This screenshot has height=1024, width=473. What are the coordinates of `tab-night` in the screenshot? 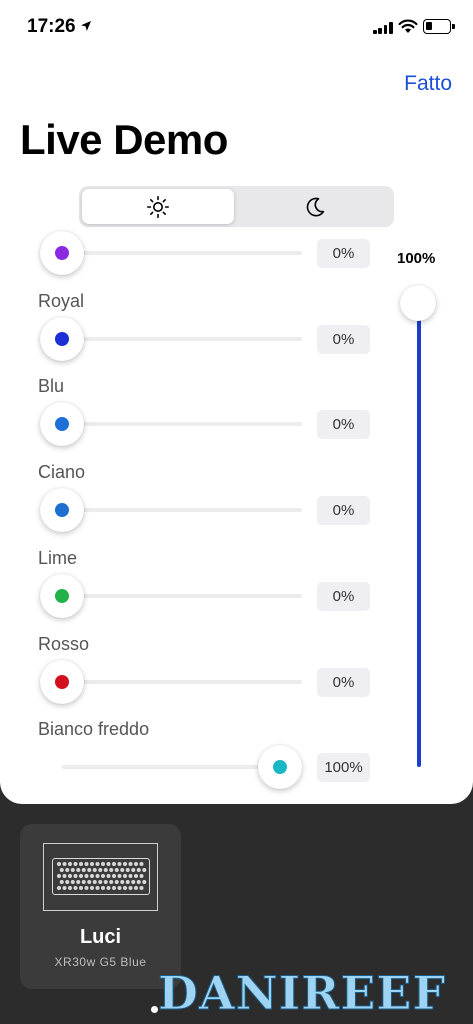 It's located at (315, 206).